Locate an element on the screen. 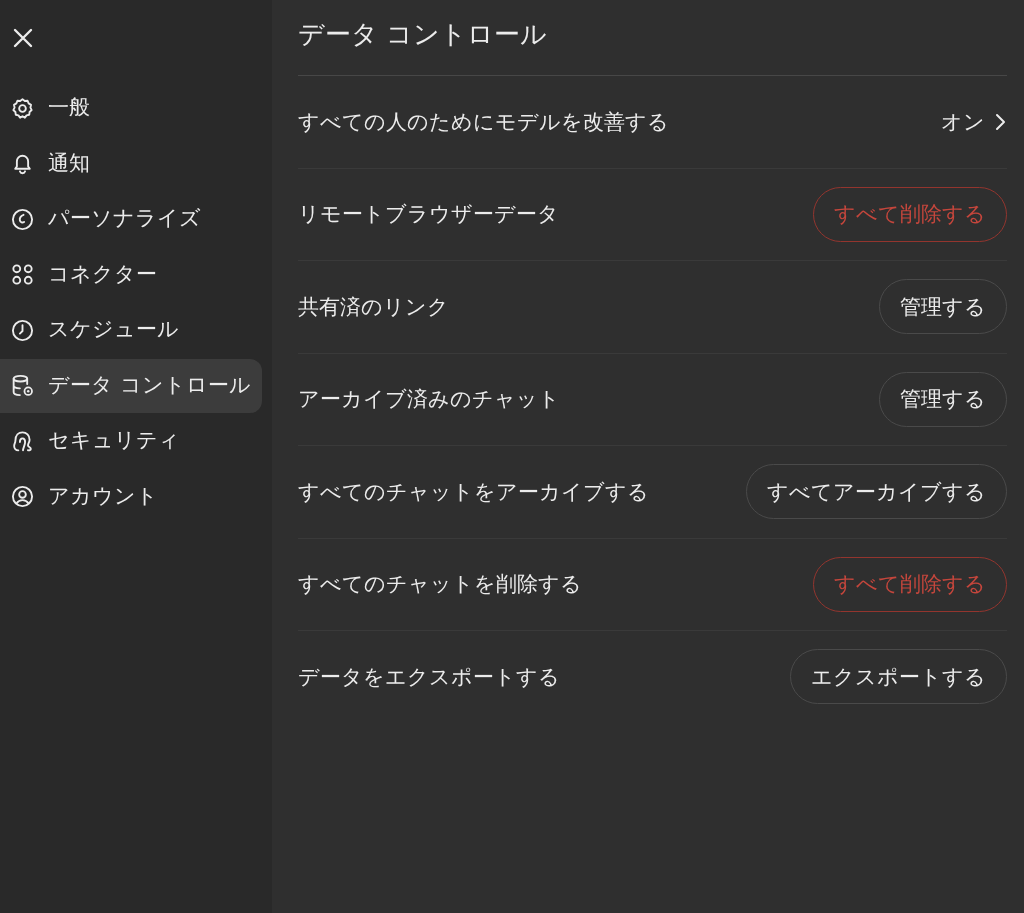 The image size is (1024, 913). sidebar-item: データ コントロール is located at coordinates (131, 385).